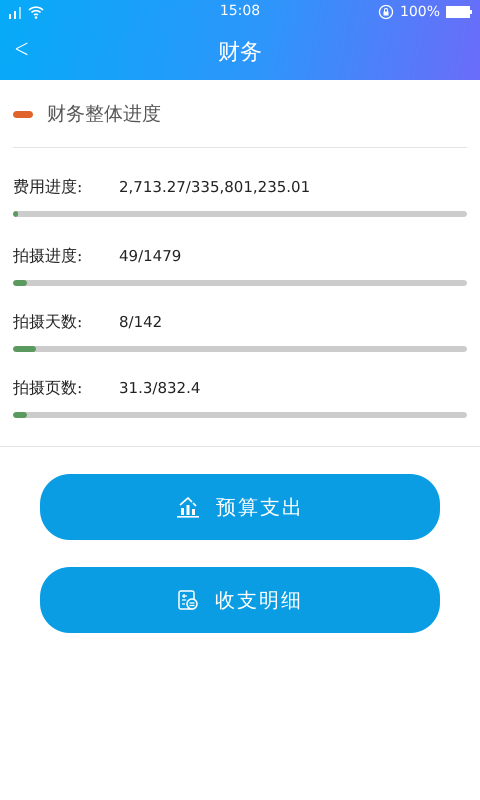 The image size is (480, 800). Describe the element at coordinates (16, 12) in the screenshot. I see `signal-icon` at that location.